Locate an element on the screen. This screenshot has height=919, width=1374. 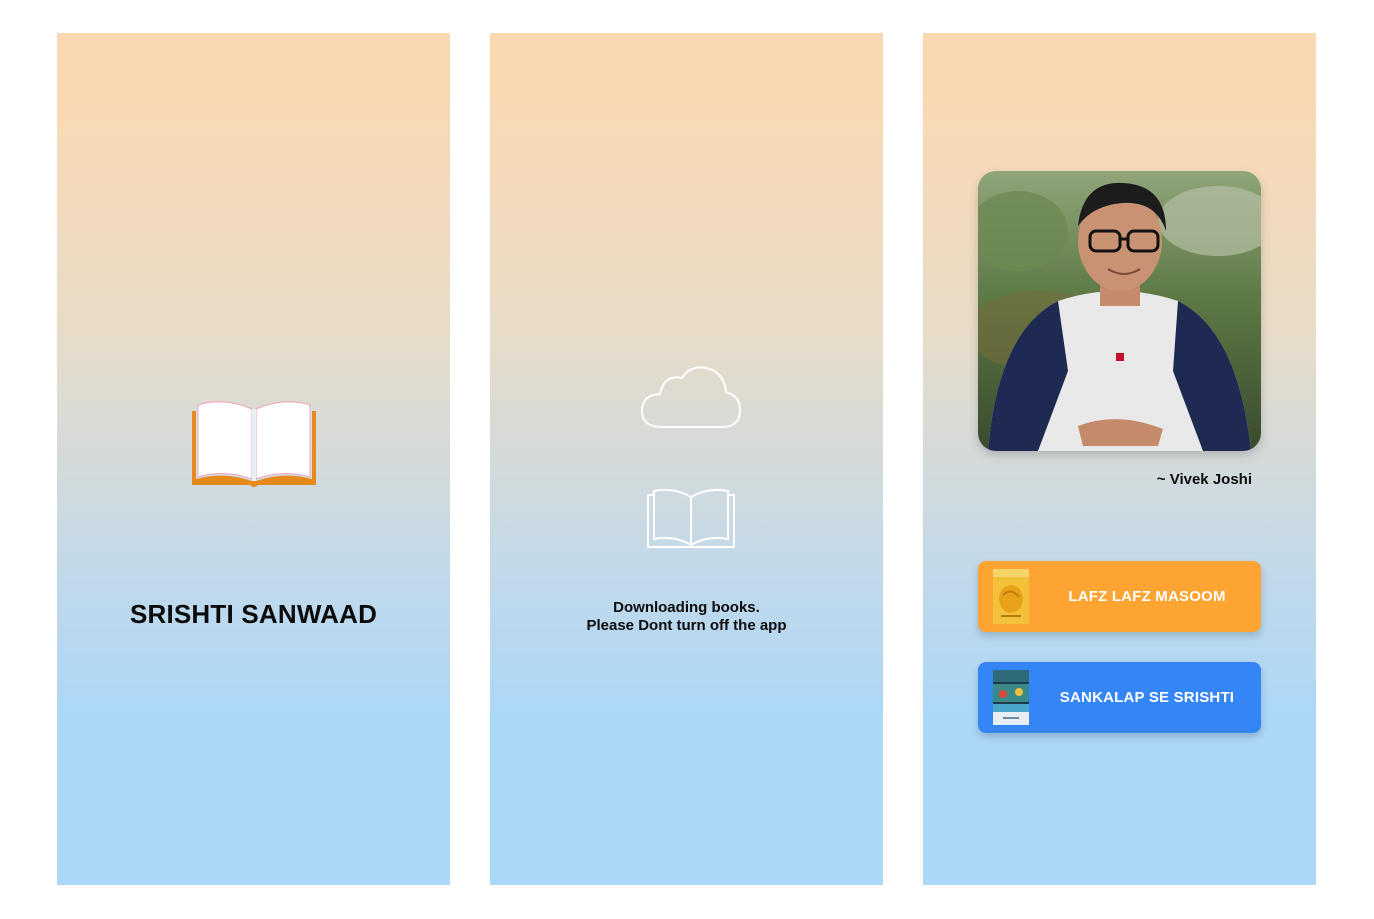
book-button-lafz-lafz-masoom: LAFZ LAFZ MASOOM is located at coordinates (1119, 596).